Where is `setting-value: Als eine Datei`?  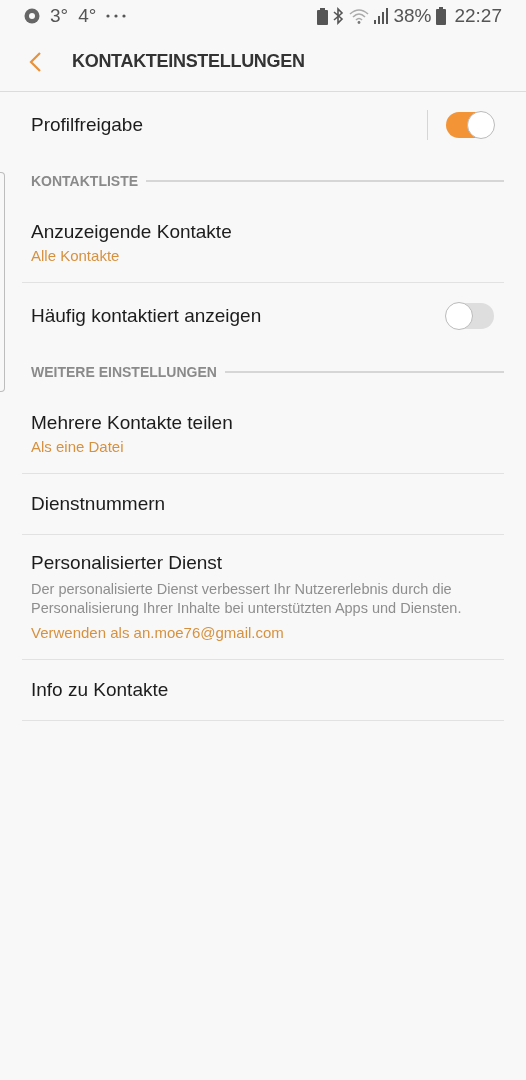
setting-value: Als eine Datei is located at coordinates (78, 447).